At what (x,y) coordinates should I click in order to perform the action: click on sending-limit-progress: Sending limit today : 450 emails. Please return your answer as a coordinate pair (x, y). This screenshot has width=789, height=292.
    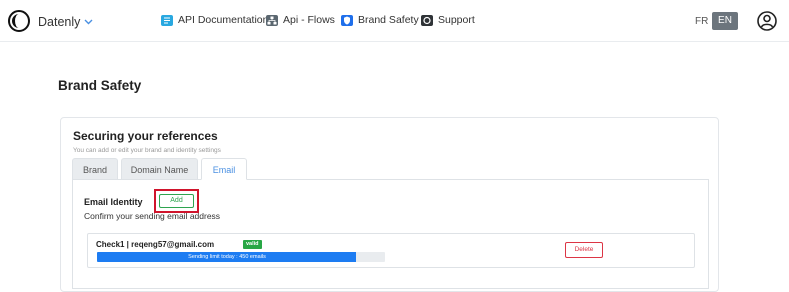
    Looking at the image, I should click on (241, 257).